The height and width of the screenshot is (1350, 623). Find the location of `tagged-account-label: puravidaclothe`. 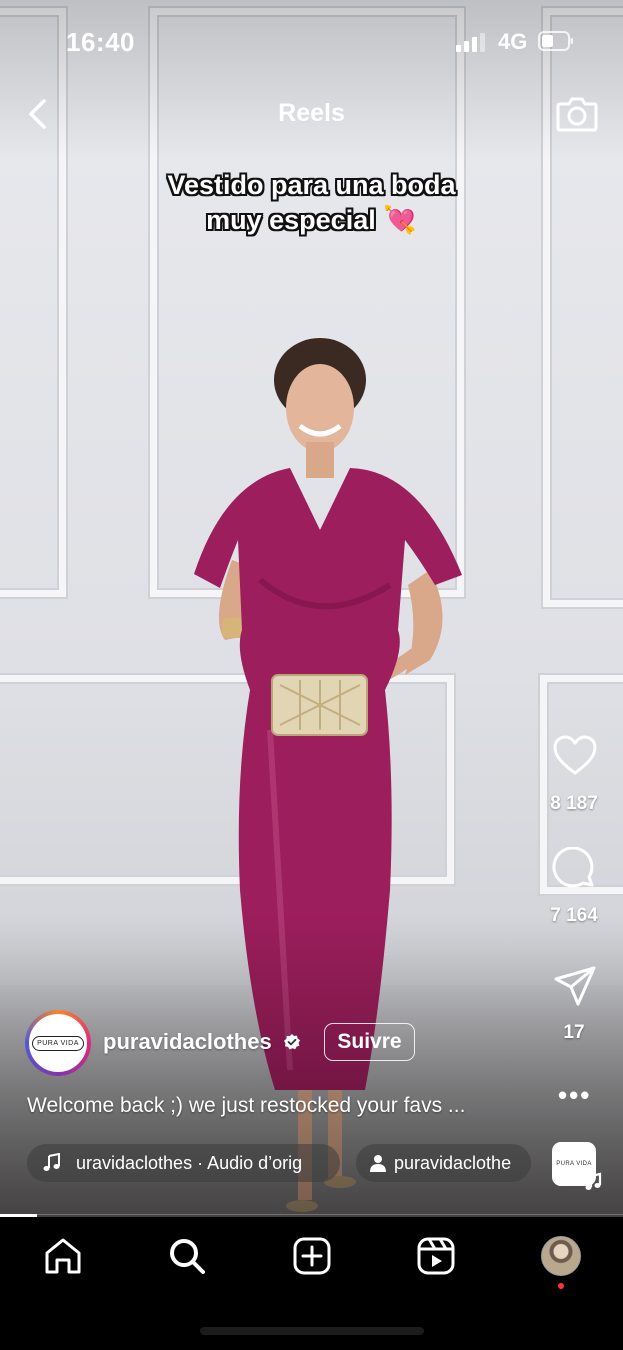

tagged-account-label: puravidaclothe is located at coordinates (453, 1162).